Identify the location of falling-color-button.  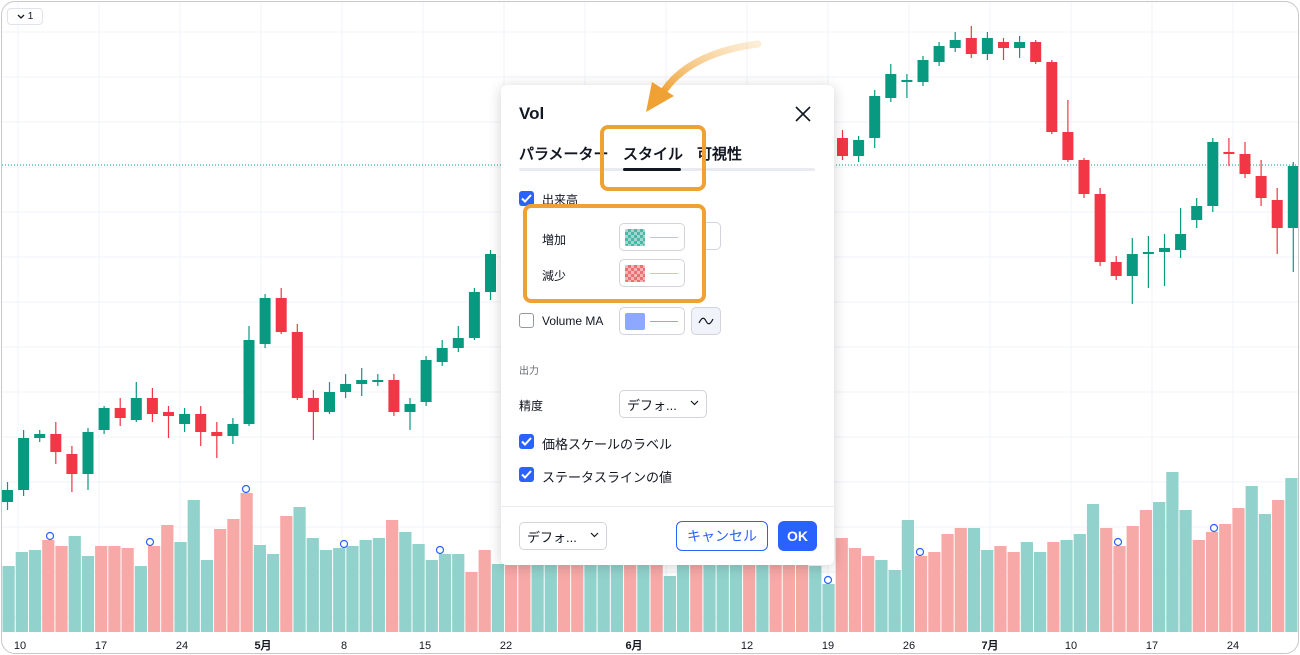
(652, 273).